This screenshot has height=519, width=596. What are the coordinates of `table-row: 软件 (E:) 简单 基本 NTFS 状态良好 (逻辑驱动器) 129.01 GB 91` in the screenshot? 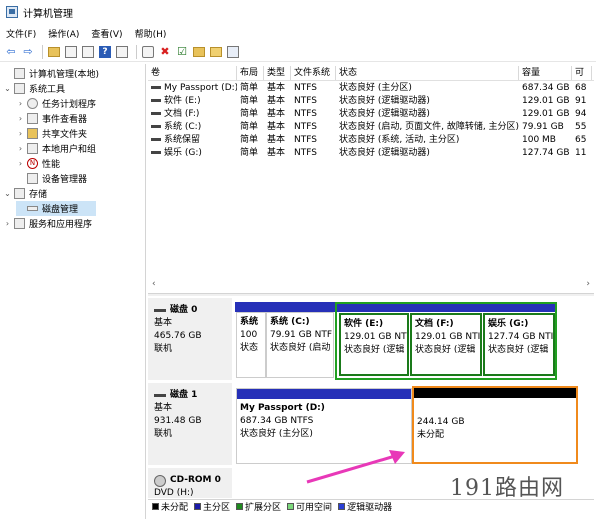 It's located at (371, 101).